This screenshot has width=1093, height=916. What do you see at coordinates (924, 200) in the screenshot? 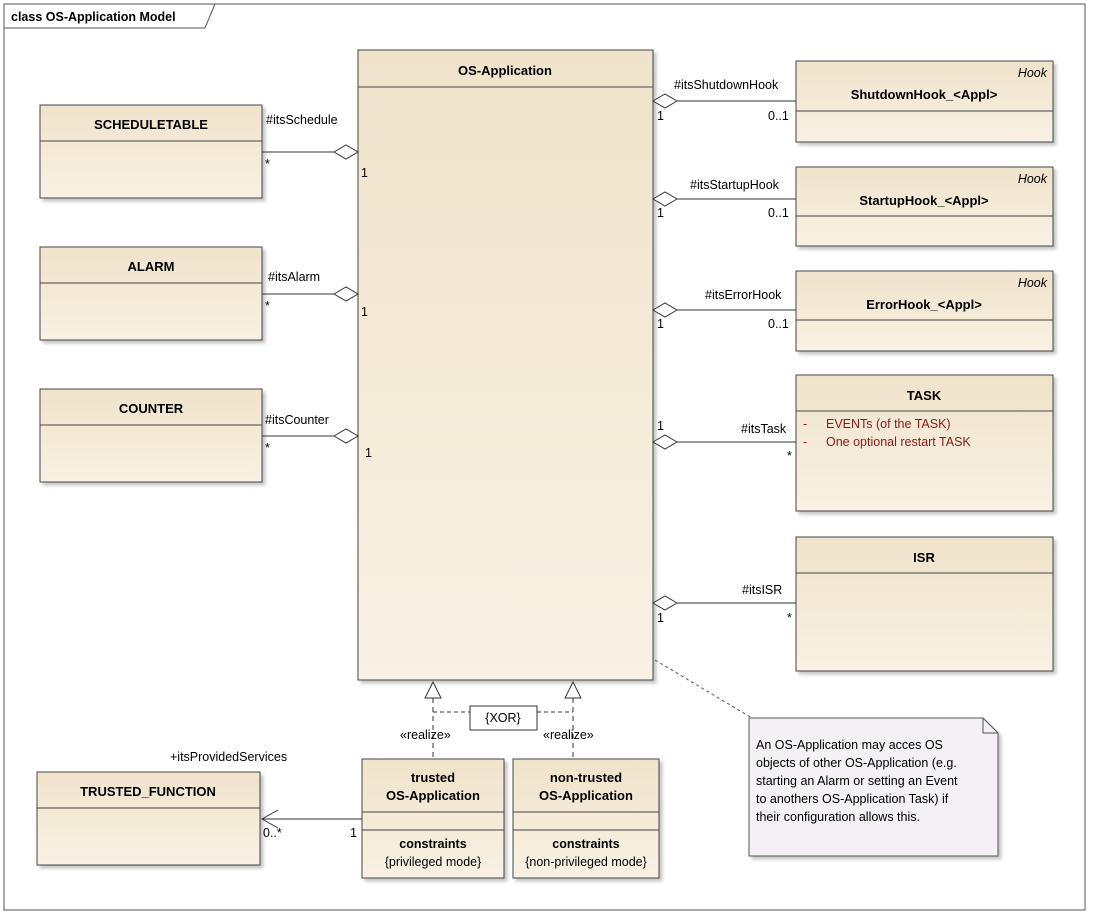
I see `class-name: StartupHook_<Appl>` at bounding box center [924, 200].